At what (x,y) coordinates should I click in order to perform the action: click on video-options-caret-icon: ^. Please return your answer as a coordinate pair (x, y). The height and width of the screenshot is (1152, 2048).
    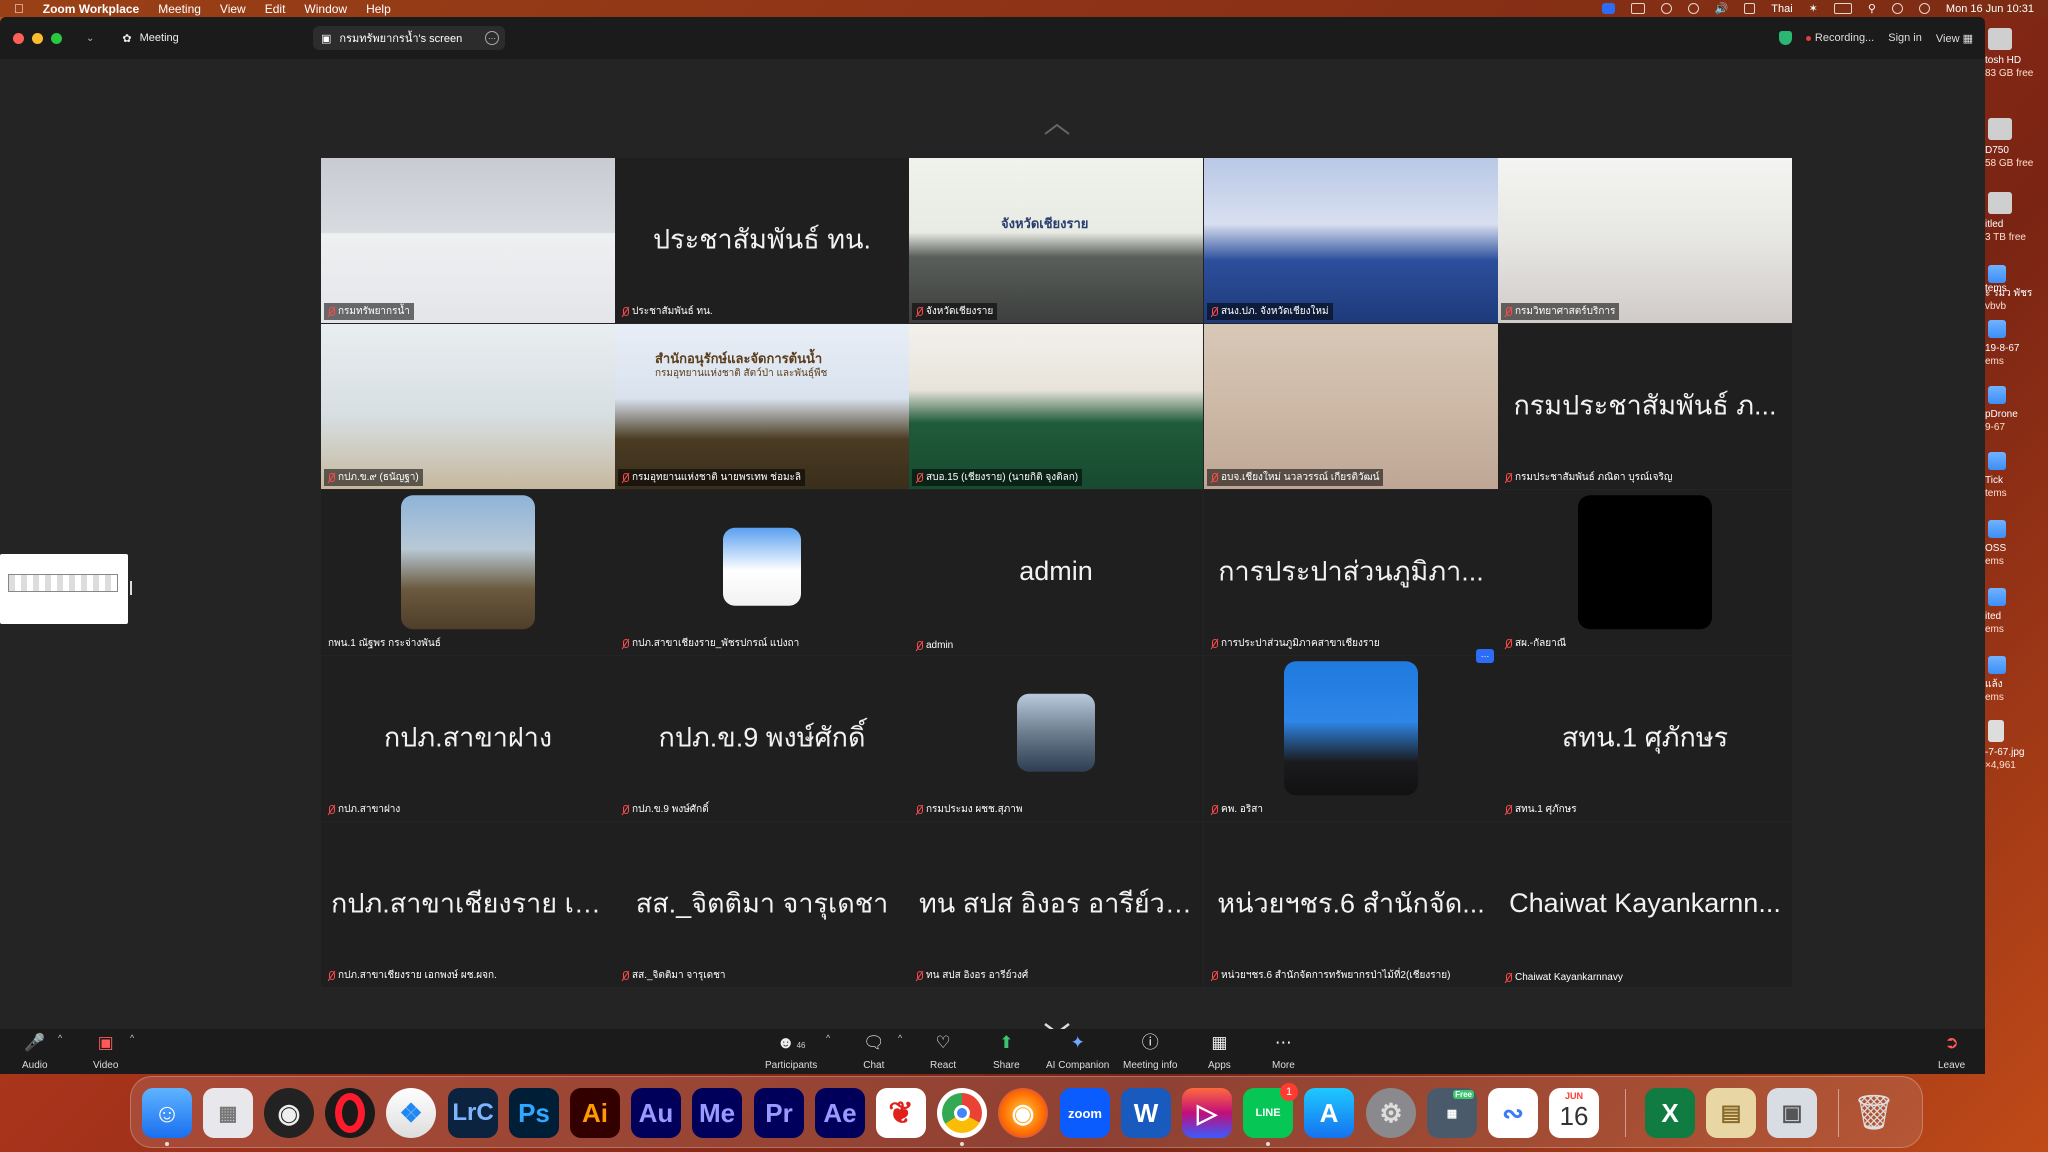
    Looking at the image, I should click on (132, 1038).